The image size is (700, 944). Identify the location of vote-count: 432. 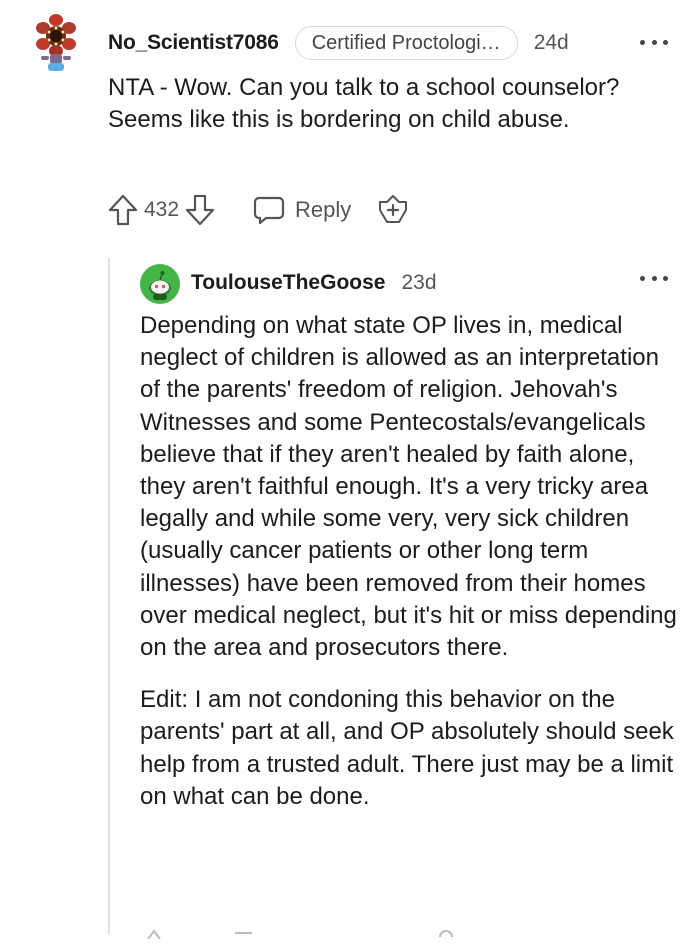
(162, 209).